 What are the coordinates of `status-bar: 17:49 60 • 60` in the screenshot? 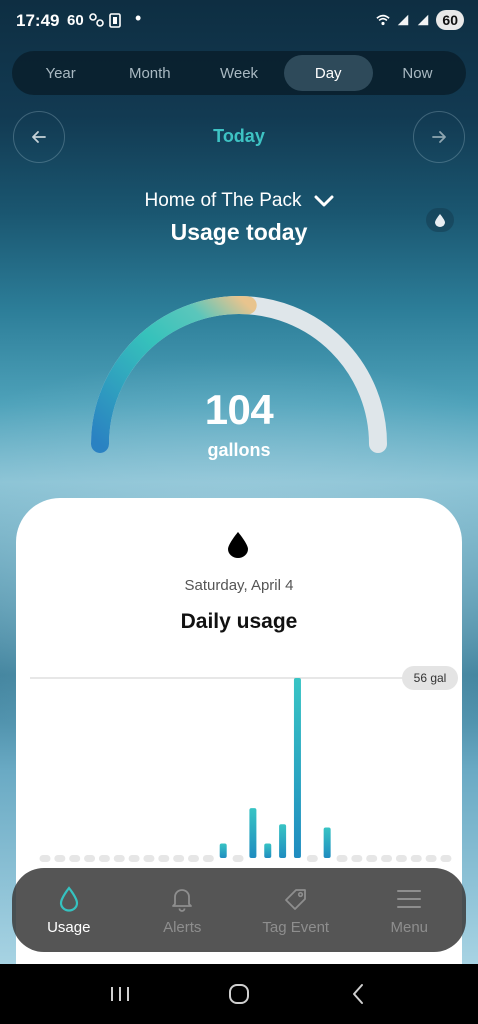 It's located at (239, 20).